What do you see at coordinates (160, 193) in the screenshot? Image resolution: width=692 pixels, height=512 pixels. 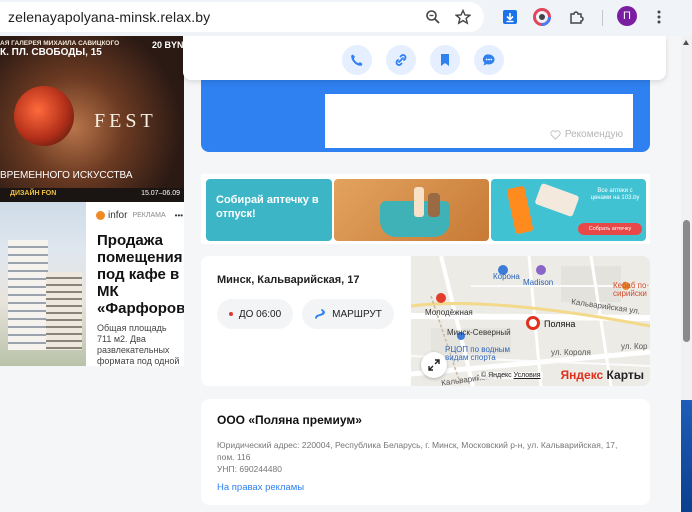 I see `fest-ad-dates: 15.07–06.09` at bounding box center [160, 193].